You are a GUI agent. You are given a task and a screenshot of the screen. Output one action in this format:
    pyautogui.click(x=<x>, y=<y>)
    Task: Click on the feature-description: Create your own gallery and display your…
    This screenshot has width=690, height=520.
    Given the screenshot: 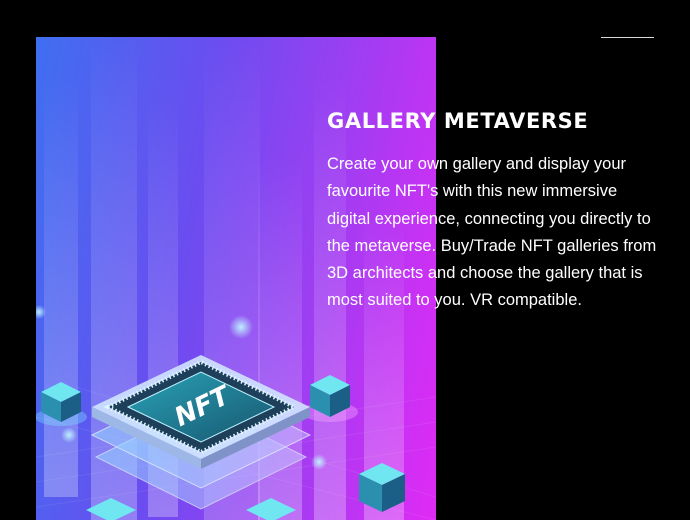 What is the action you would take?
    pyautogui.click(x=492, y=232)
    